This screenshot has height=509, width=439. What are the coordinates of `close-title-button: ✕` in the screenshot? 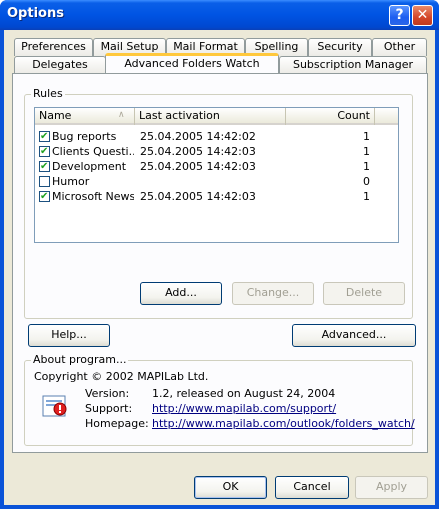 It's located at (422, 15).